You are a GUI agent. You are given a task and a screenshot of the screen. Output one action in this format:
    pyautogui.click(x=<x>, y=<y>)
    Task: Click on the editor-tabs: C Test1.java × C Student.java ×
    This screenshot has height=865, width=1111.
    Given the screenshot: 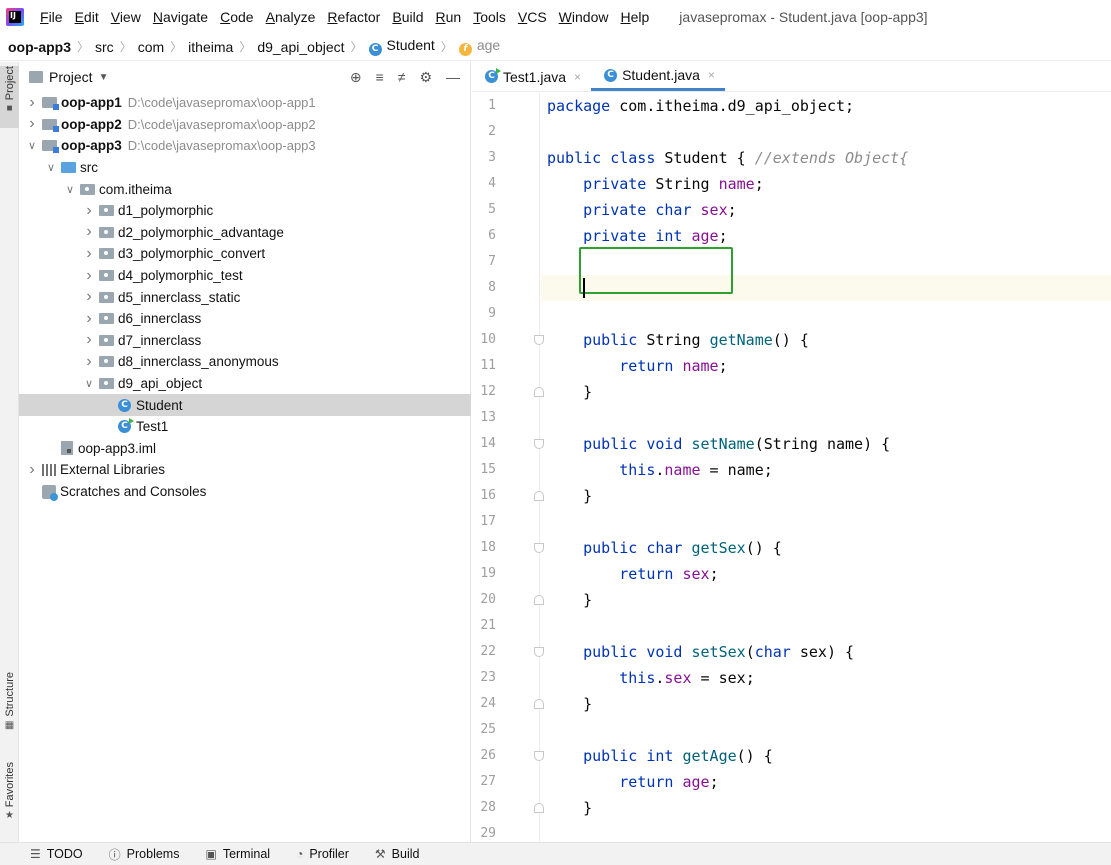 What is the action you would take?
    pyautogui.click(x=791, y=77)
    